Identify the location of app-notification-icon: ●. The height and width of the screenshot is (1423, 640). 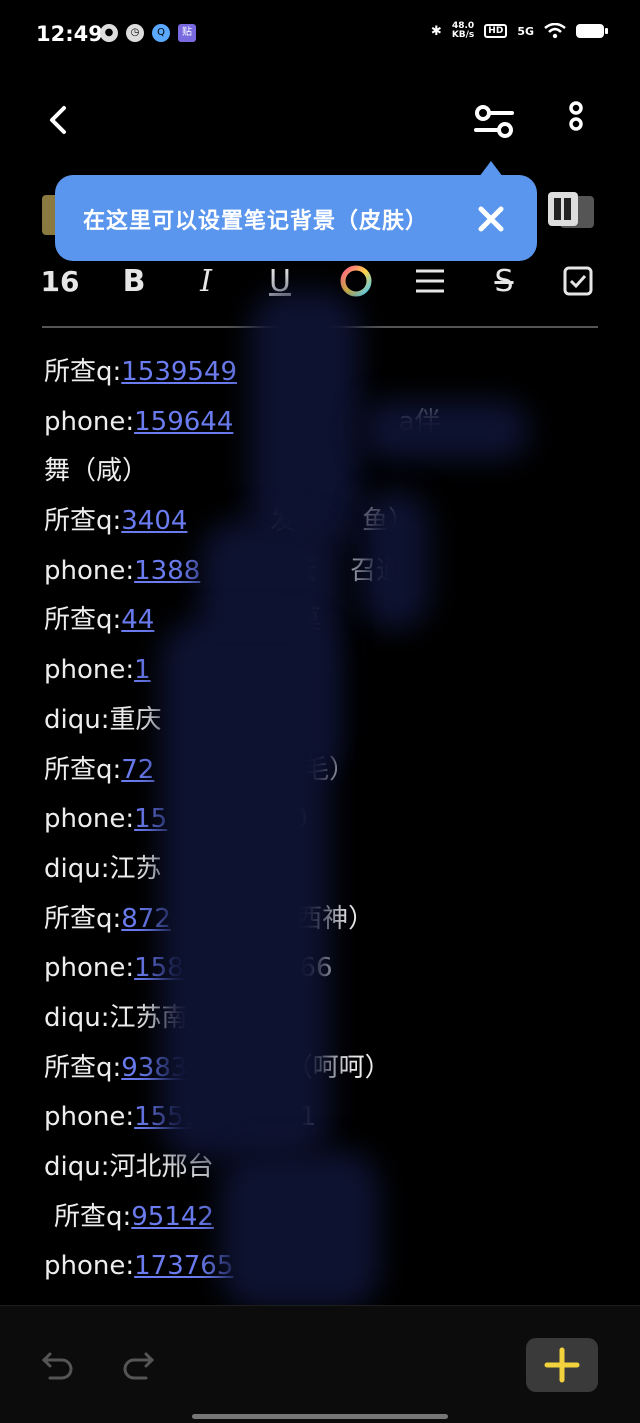
(109, 33).